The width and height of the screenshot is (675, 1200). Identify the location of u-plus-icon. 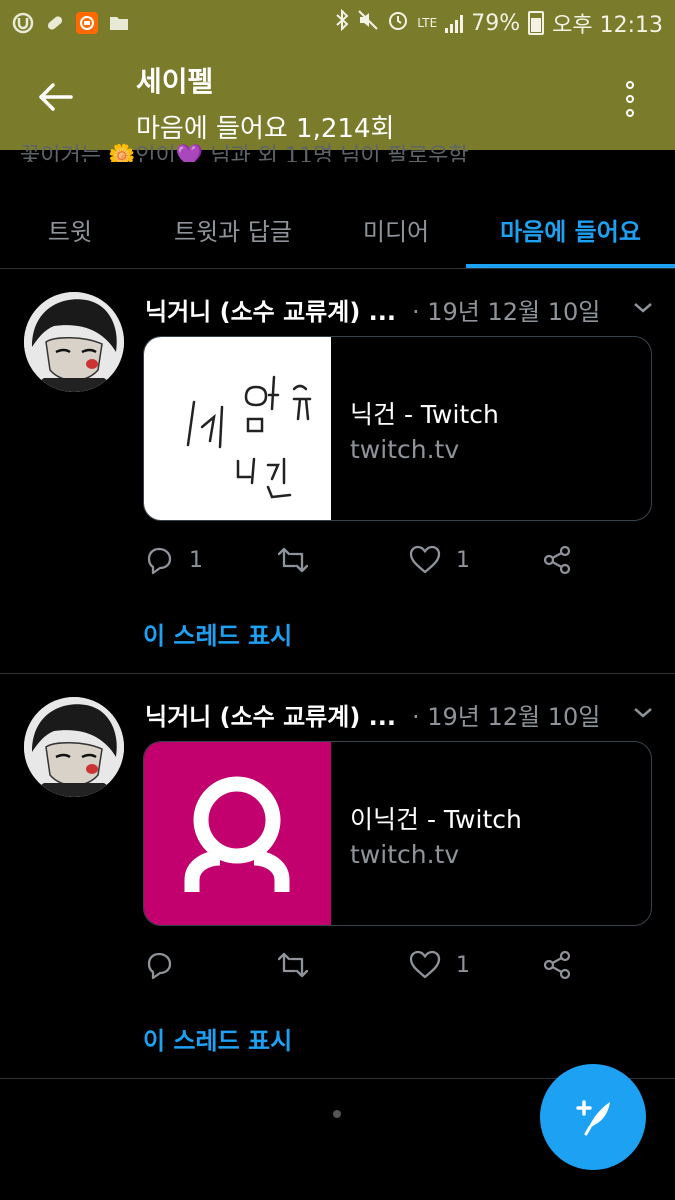
(23, 23).